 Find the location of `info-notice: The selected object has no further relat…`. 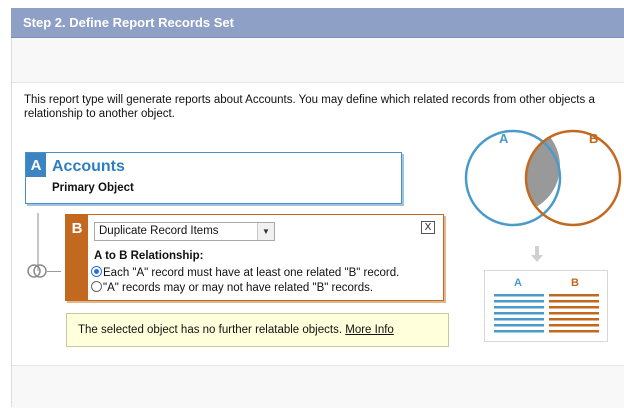

info-notice: The selected object has no further relat… is located at coordinates (257, 330).